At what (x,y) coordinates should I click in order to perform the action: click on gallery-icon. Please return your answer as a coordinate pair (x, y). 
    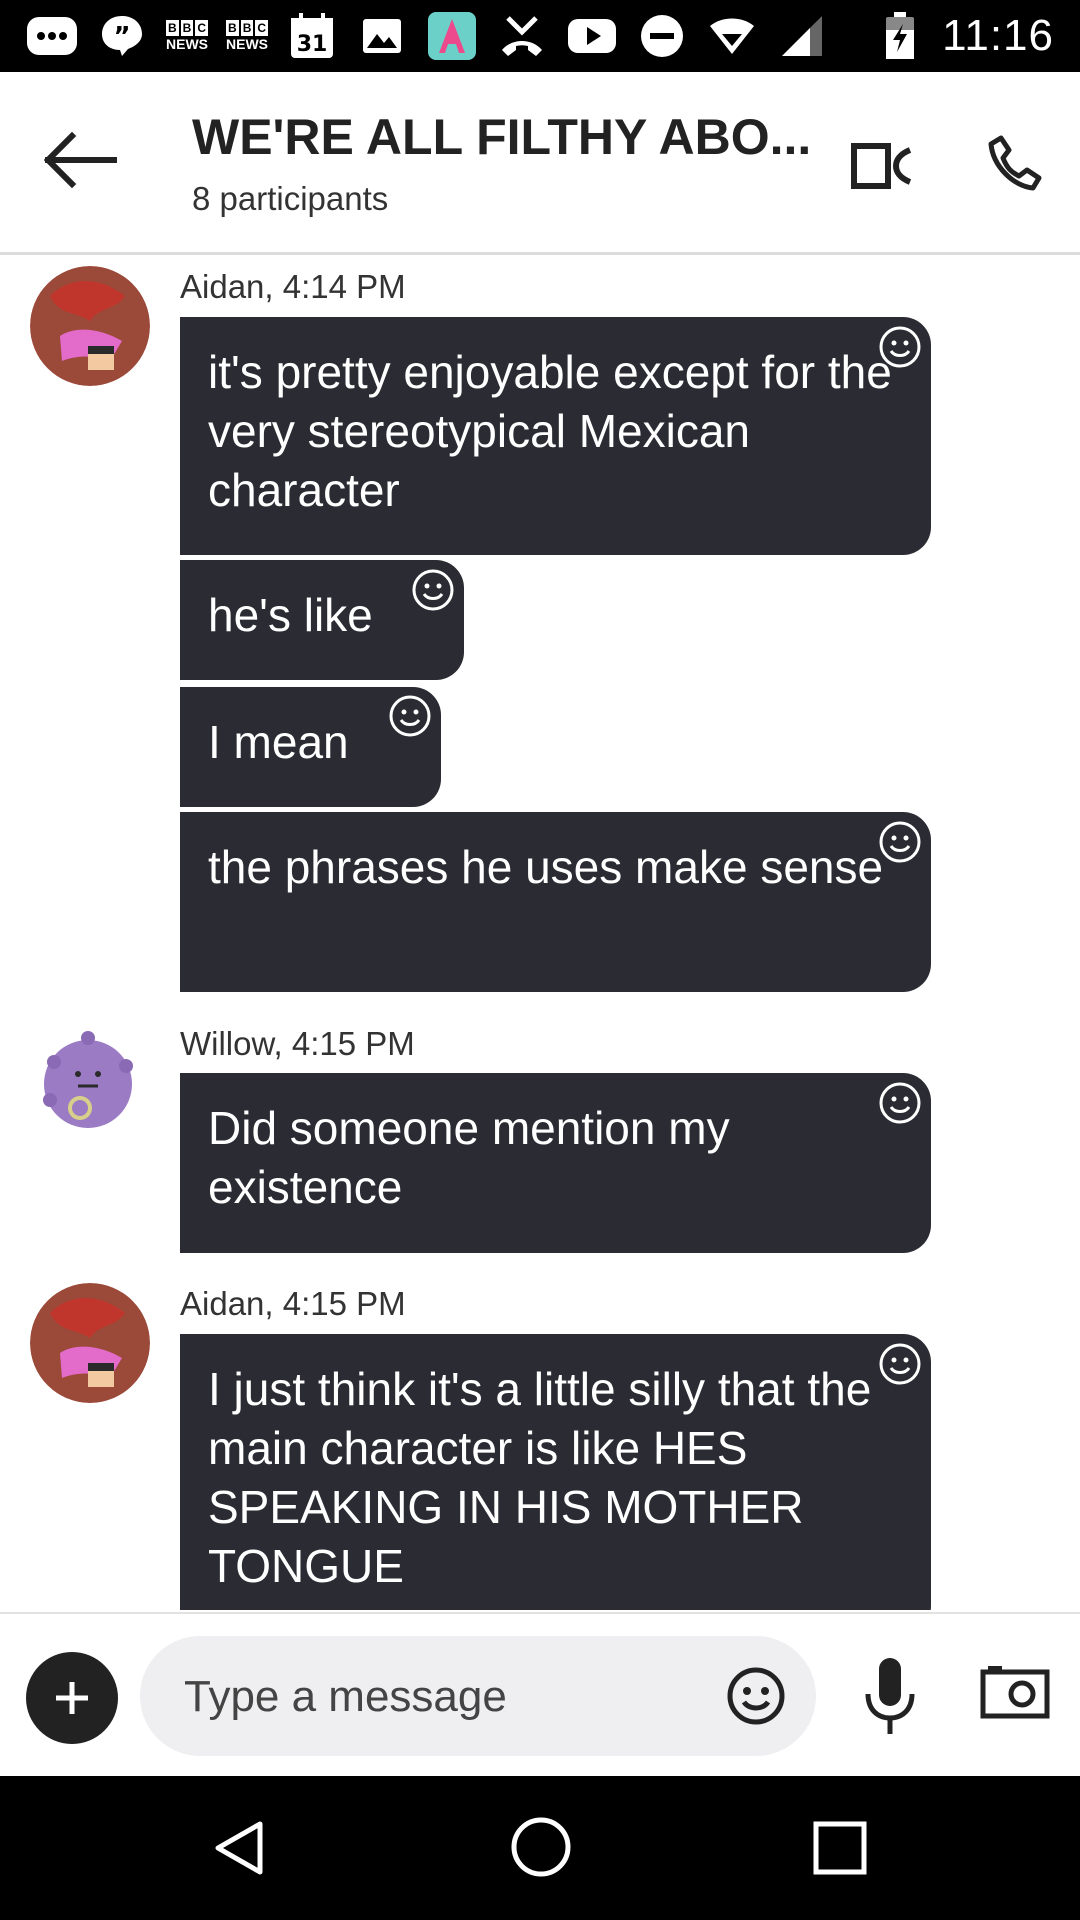
    Looking at the image, I should click on (382, 36).